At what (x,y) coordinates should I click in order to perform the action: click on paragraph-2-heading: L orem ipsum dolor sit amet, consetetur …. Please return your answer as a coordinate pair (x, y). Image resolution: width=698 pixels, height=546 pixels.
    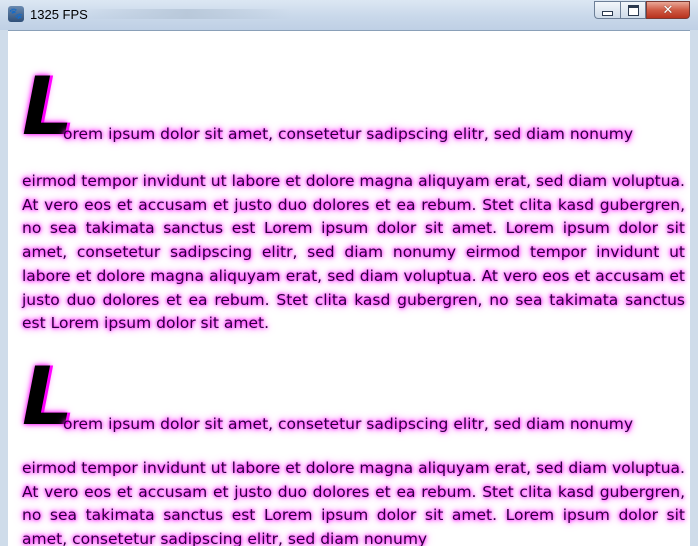
    Looking at the image, I should click on (353, 394).